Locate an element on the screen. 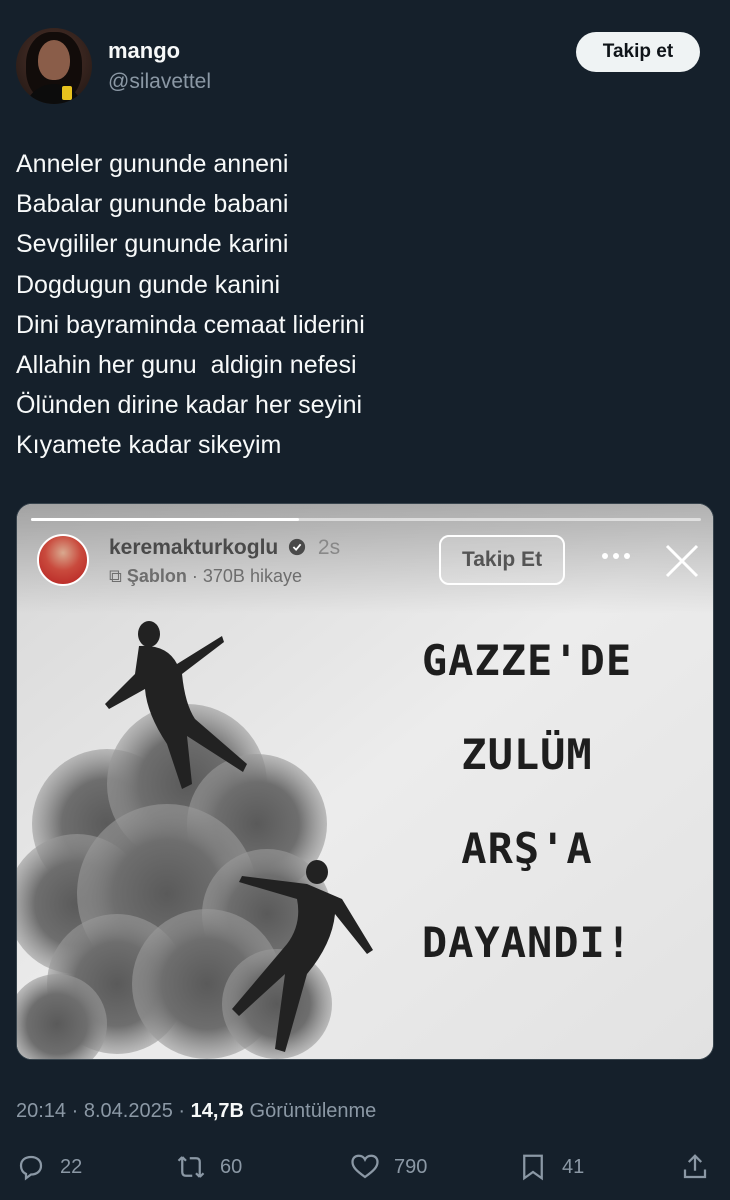  share-button is located at coordinates (702, 1167).